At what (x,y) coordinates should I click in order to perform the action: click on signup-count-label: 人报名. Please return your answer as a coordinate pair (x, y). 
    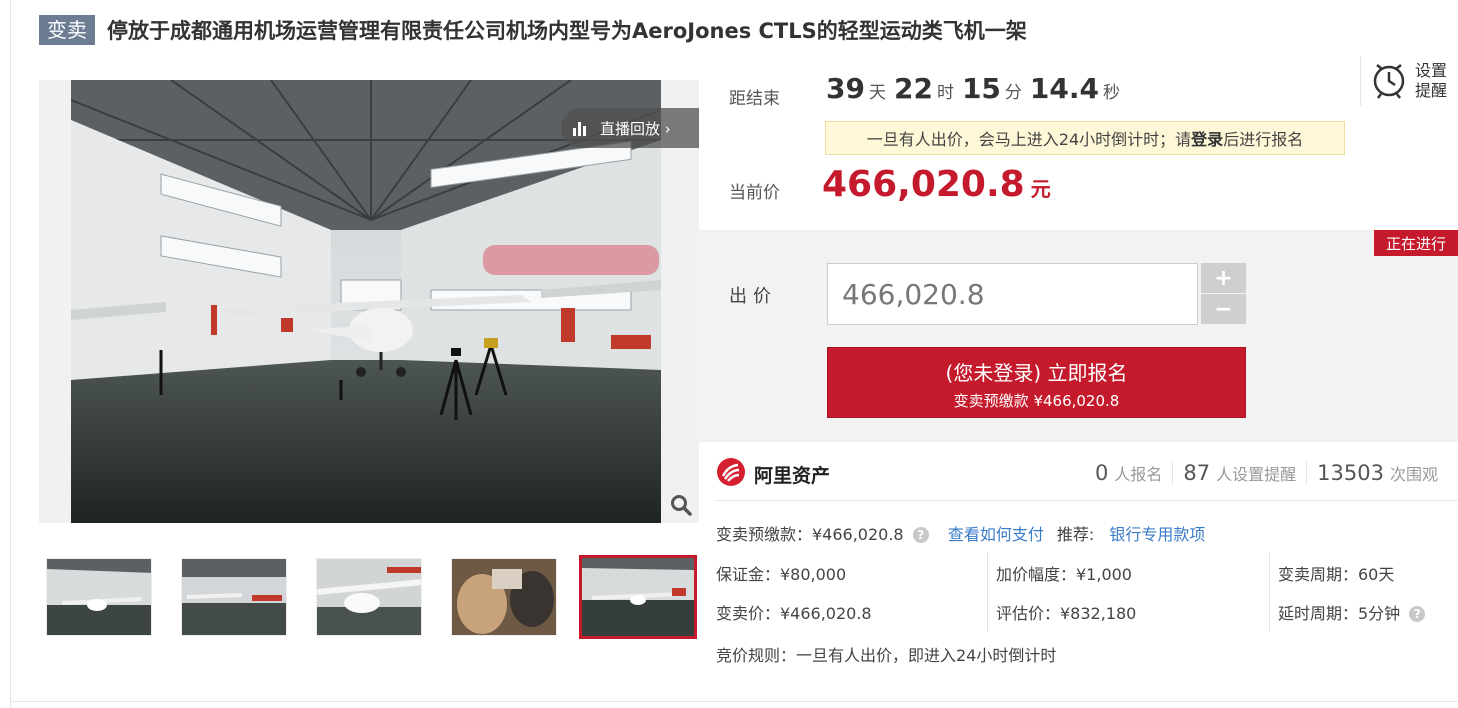
    Looking at the image, I should click on (1138, 474).